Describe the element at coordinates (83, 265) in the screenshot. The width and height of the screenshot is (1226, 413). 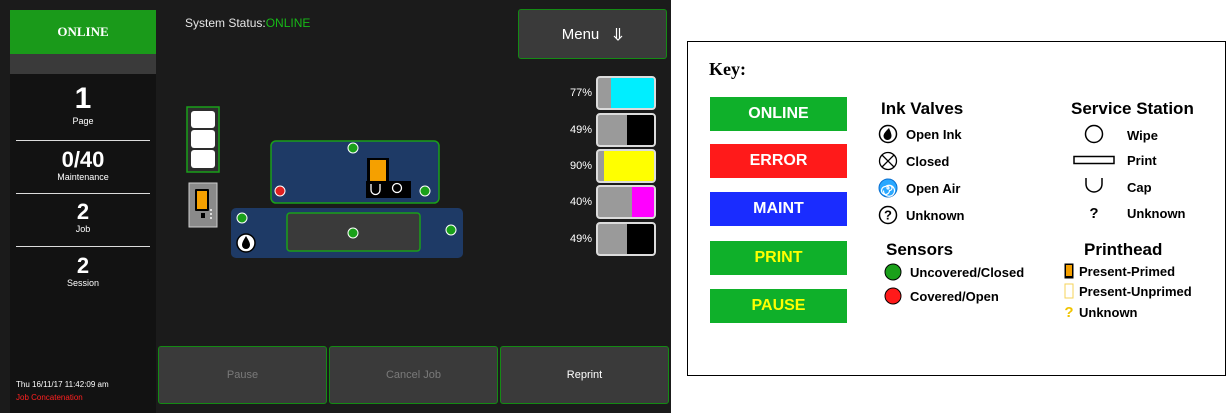
I see `counter-session-value: 2` at that location.